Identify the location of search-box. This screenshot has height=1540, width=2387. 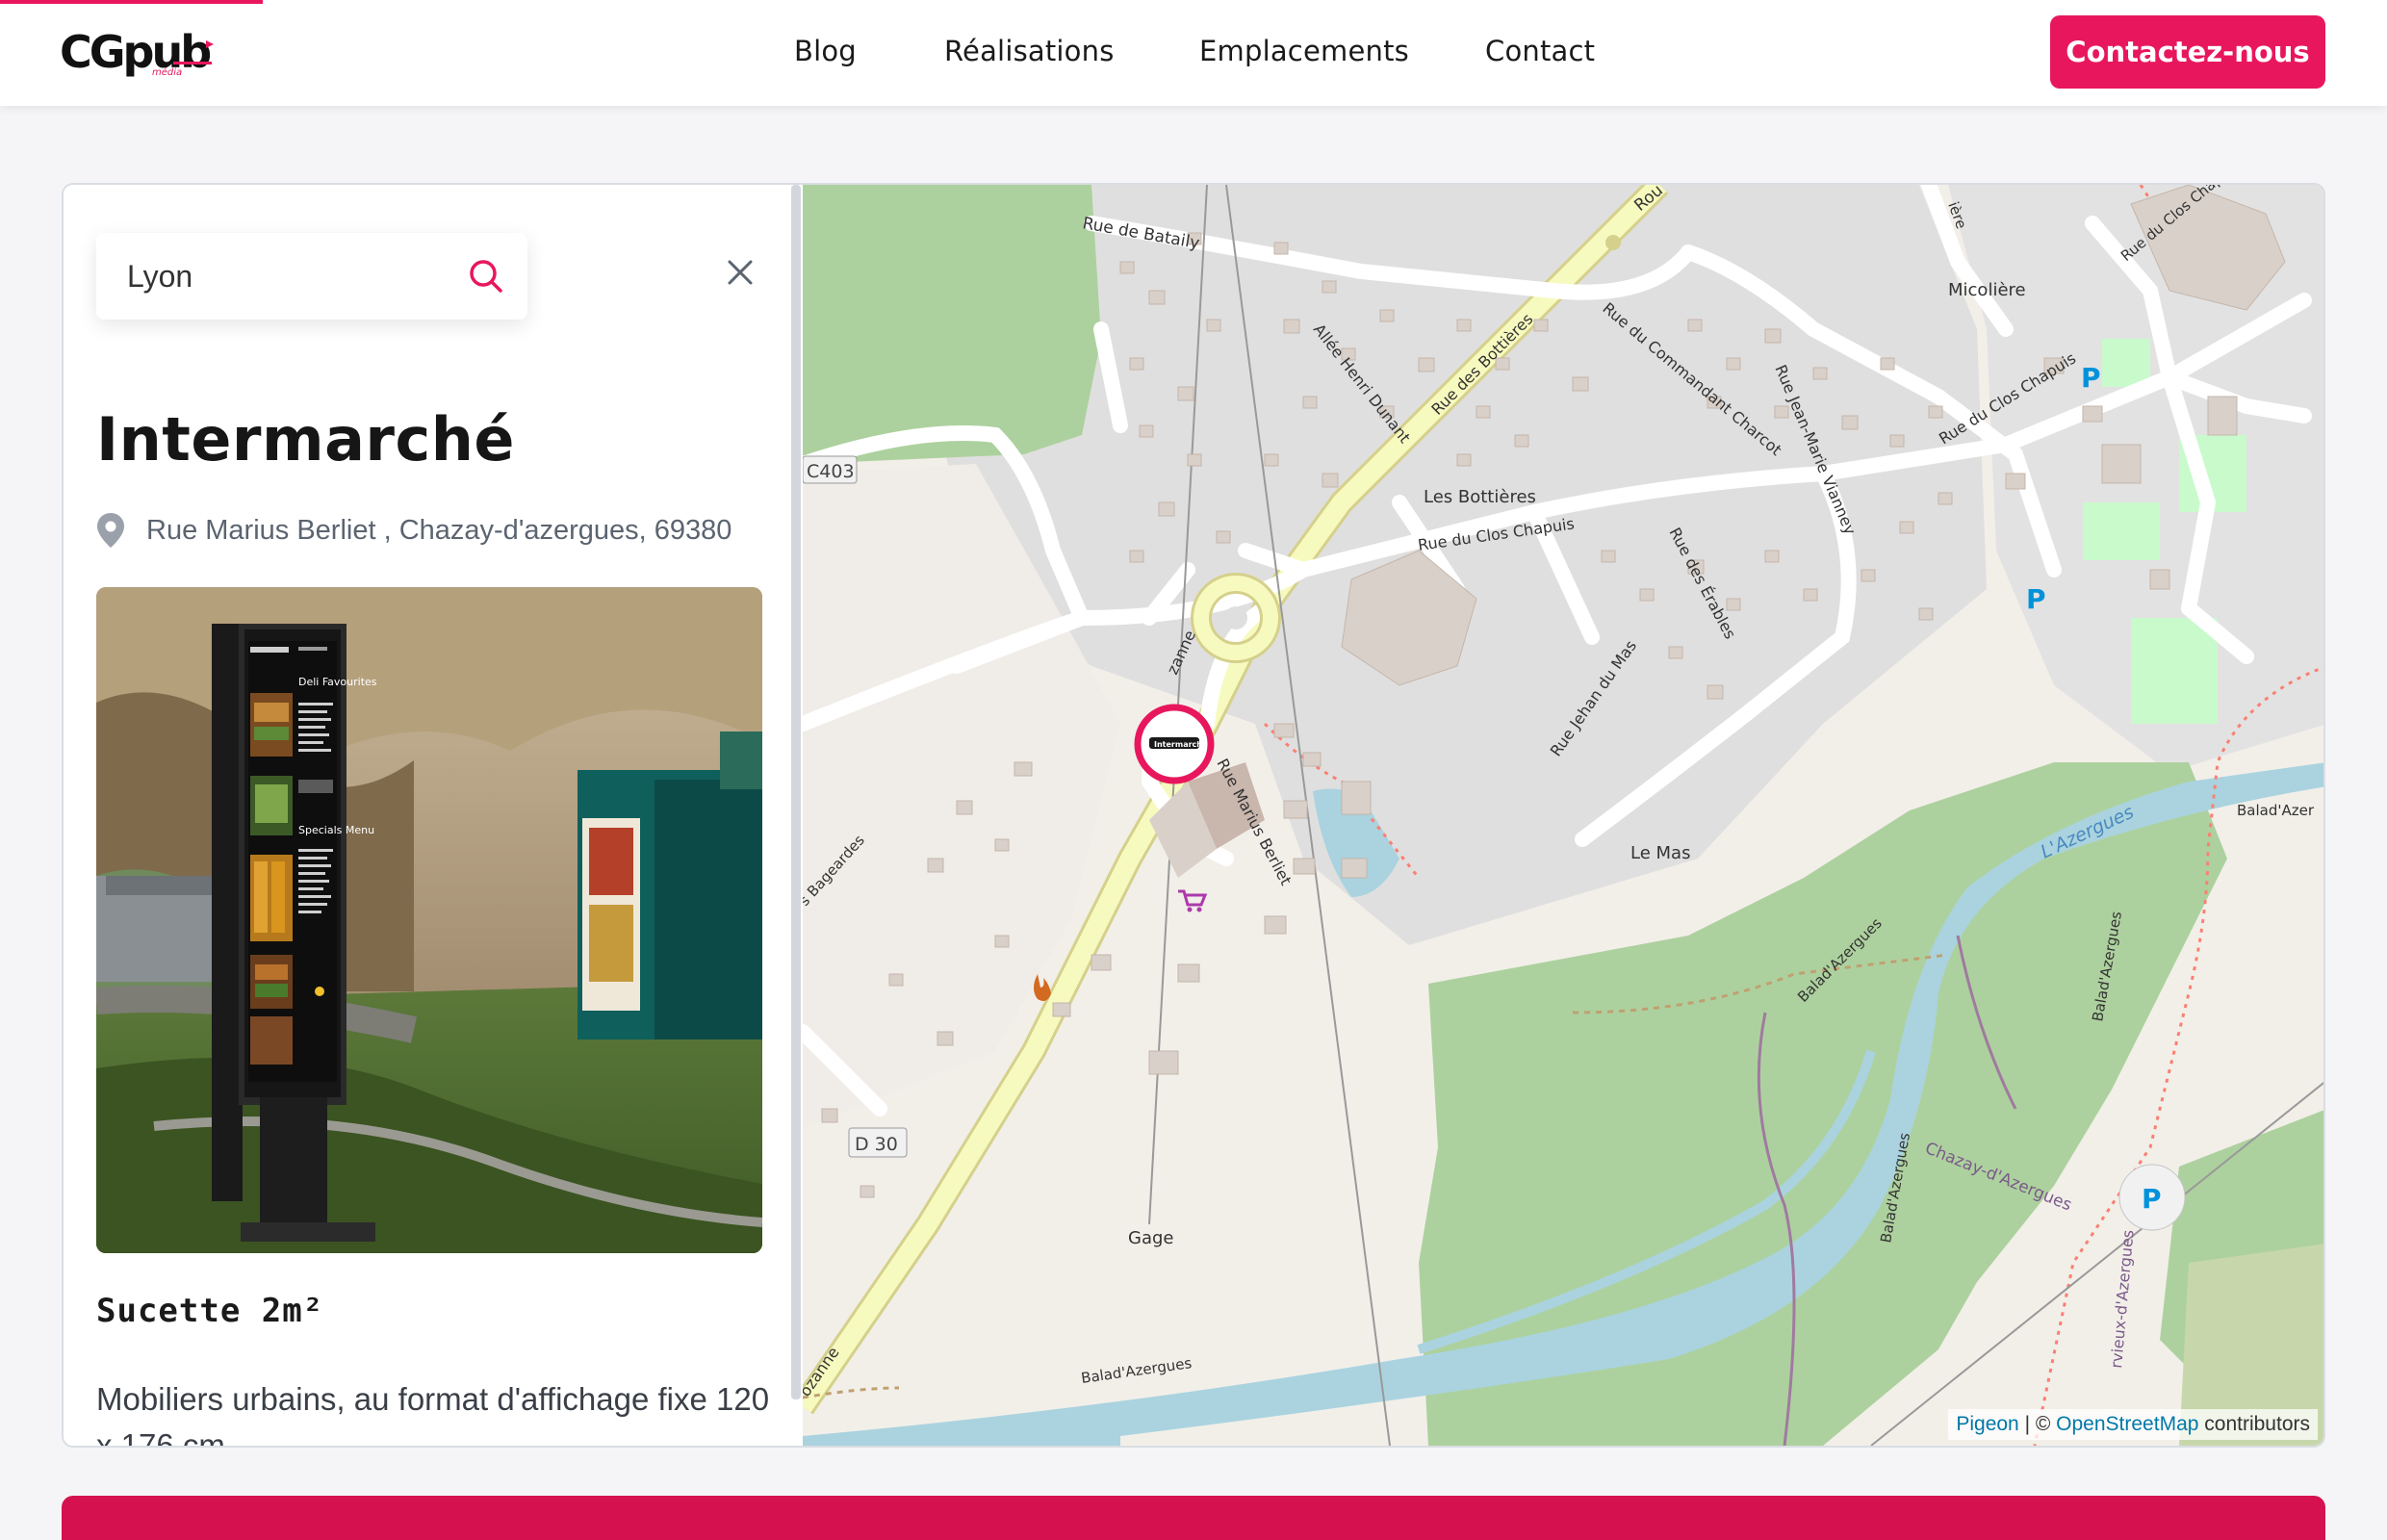
(311, 276).